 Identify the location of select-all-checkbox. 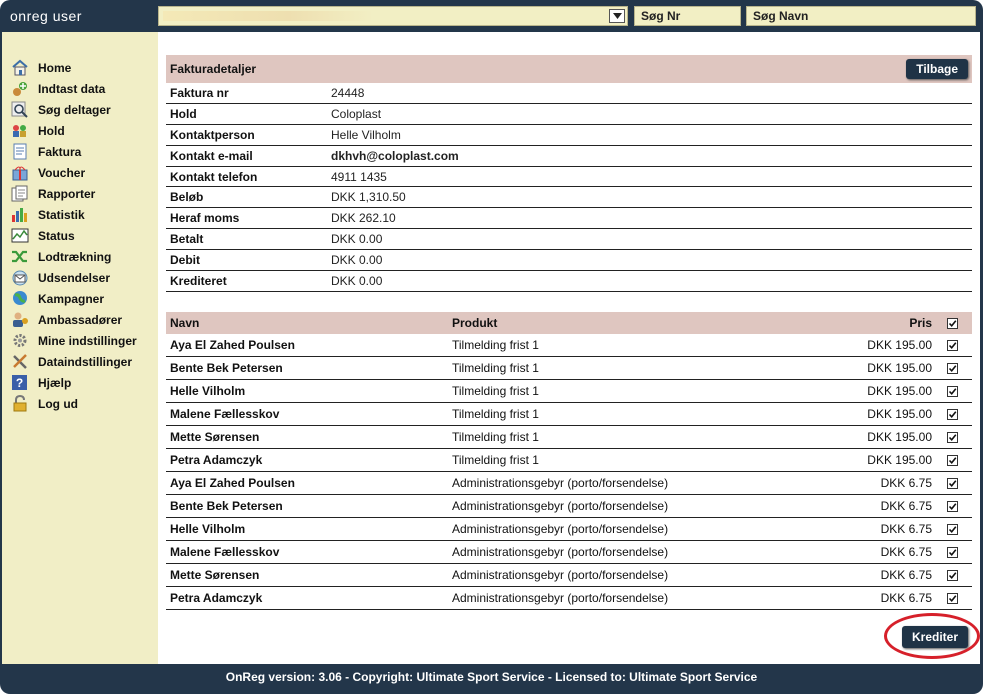
(952, 323).